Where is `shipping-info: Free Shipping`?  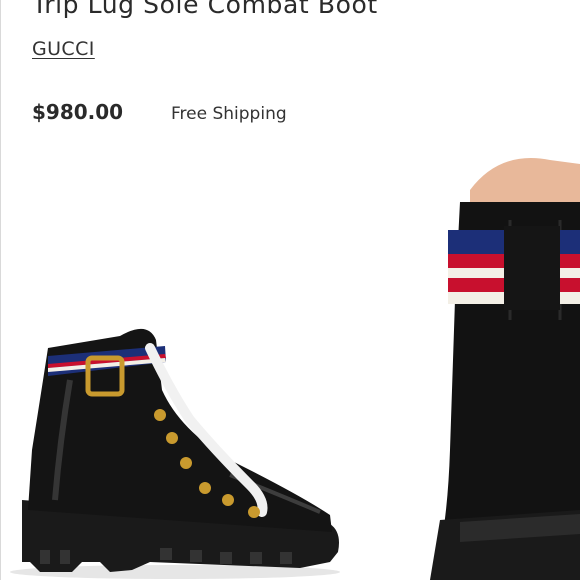
shipping-info: Free Shipping is located at coordinates (229, 114).